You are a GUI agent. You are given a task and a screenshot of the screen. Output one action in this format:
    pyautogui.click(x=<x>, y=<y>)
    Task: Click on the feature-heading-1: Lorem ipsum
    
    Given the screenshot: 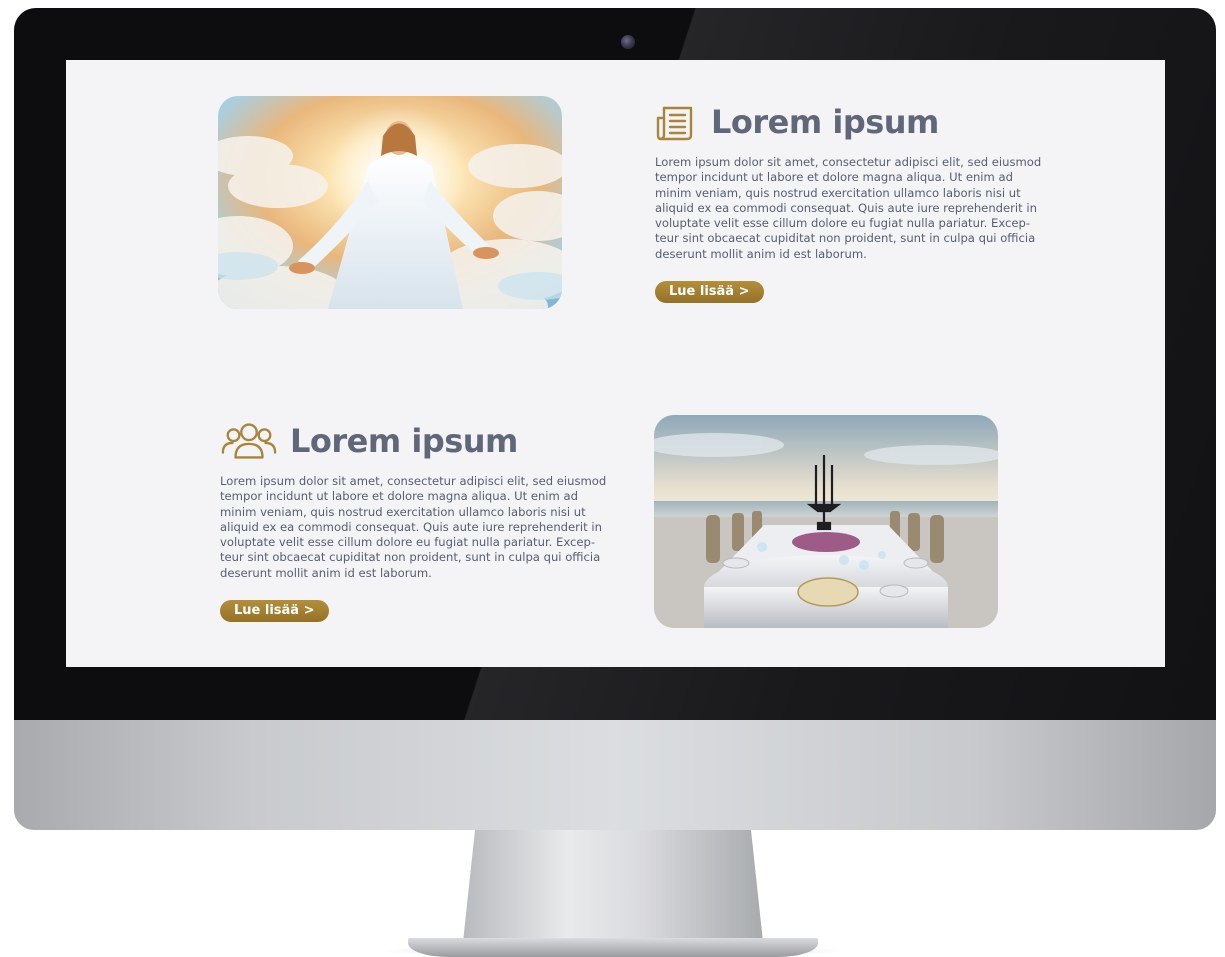 What is the action you would take?
    pyautogui.click(x=852, y=122)
    